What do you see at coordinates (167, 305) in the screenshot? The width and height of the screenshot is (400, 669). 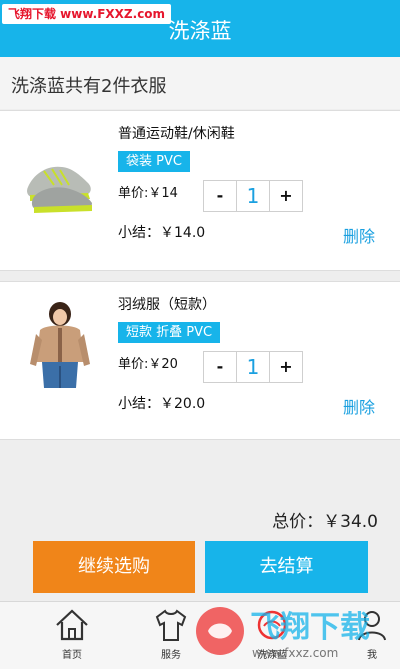 I see `item-name: 羽绒服（短款）` at bounding box center [167, 305].